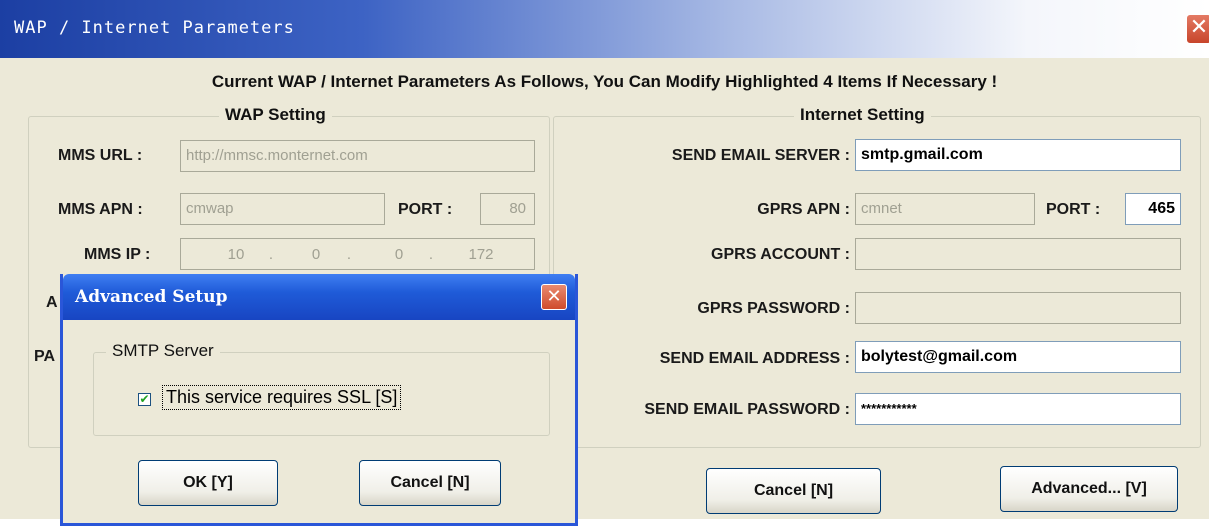 The height and width of the screenshot is (526, 1209). What do you see at coordinates (1018, 254) in the screenshot?
I see `gprs-account-field` at bounding box center [1018, 254].